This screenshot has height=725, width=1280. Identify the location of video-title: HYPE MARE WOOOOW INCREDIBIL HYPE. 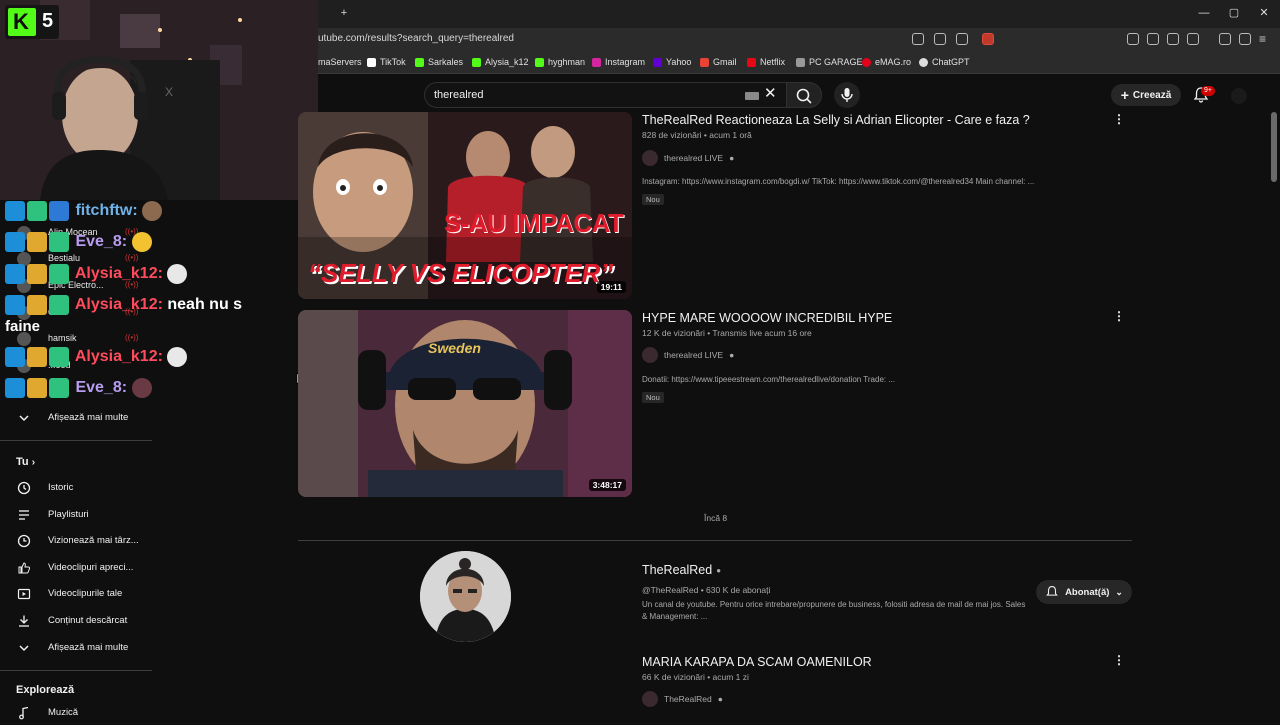
(767, 318).